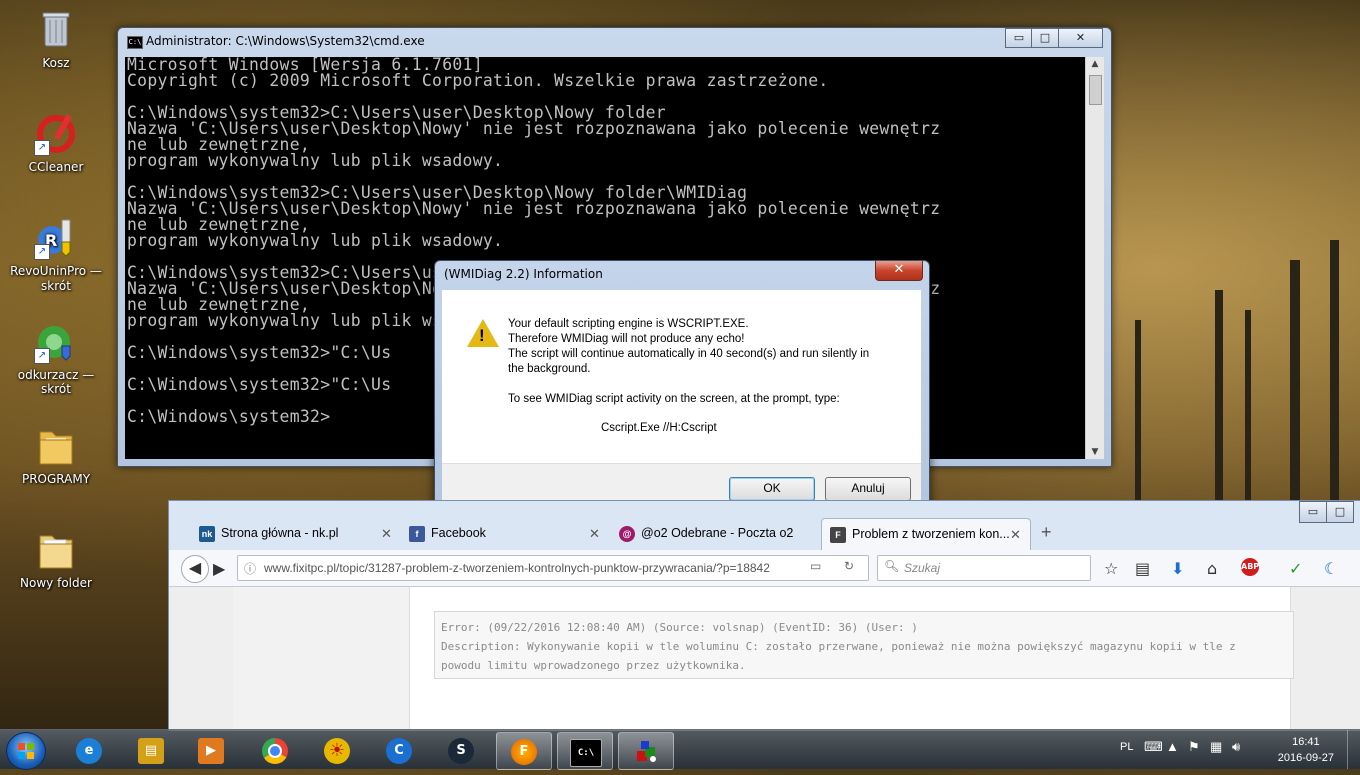 The height and width of the screenshot is (775, 1360). I want to click on desktop-icon-label: odkurzacz — skrót, so click(56, 382).